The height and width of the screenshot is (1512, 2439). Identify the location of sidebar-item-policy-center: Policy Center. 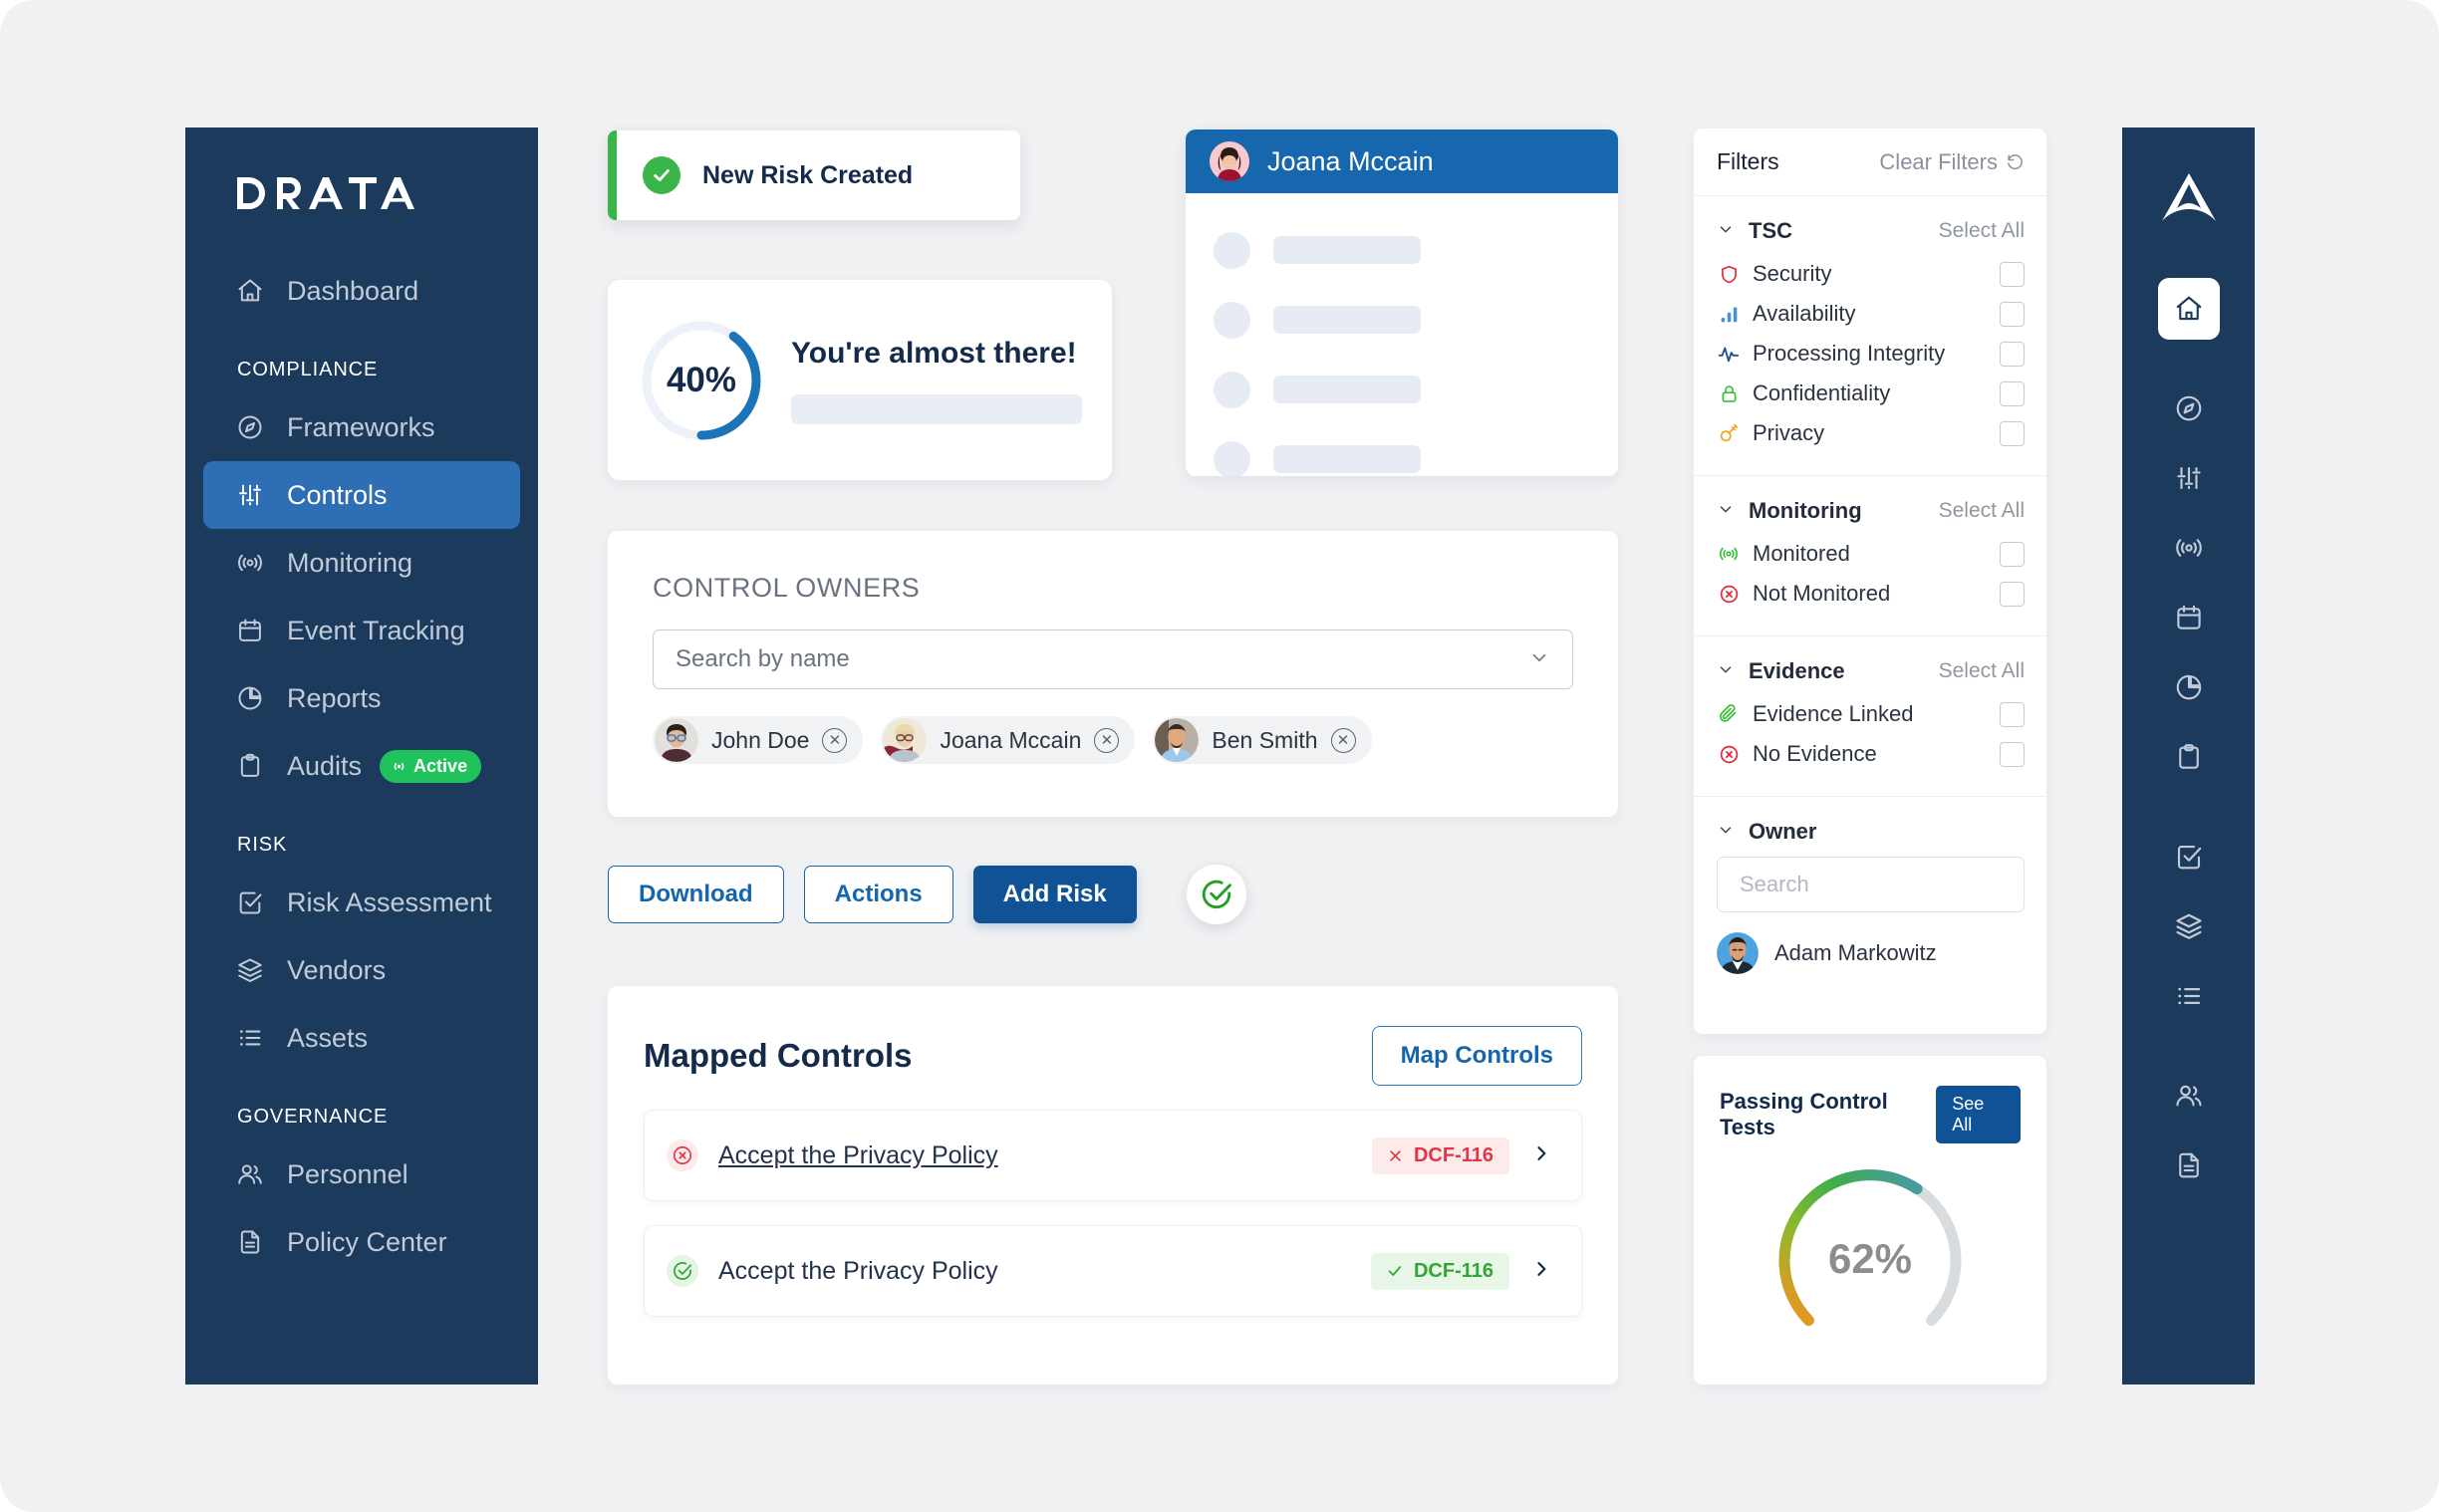
(361, 1242).